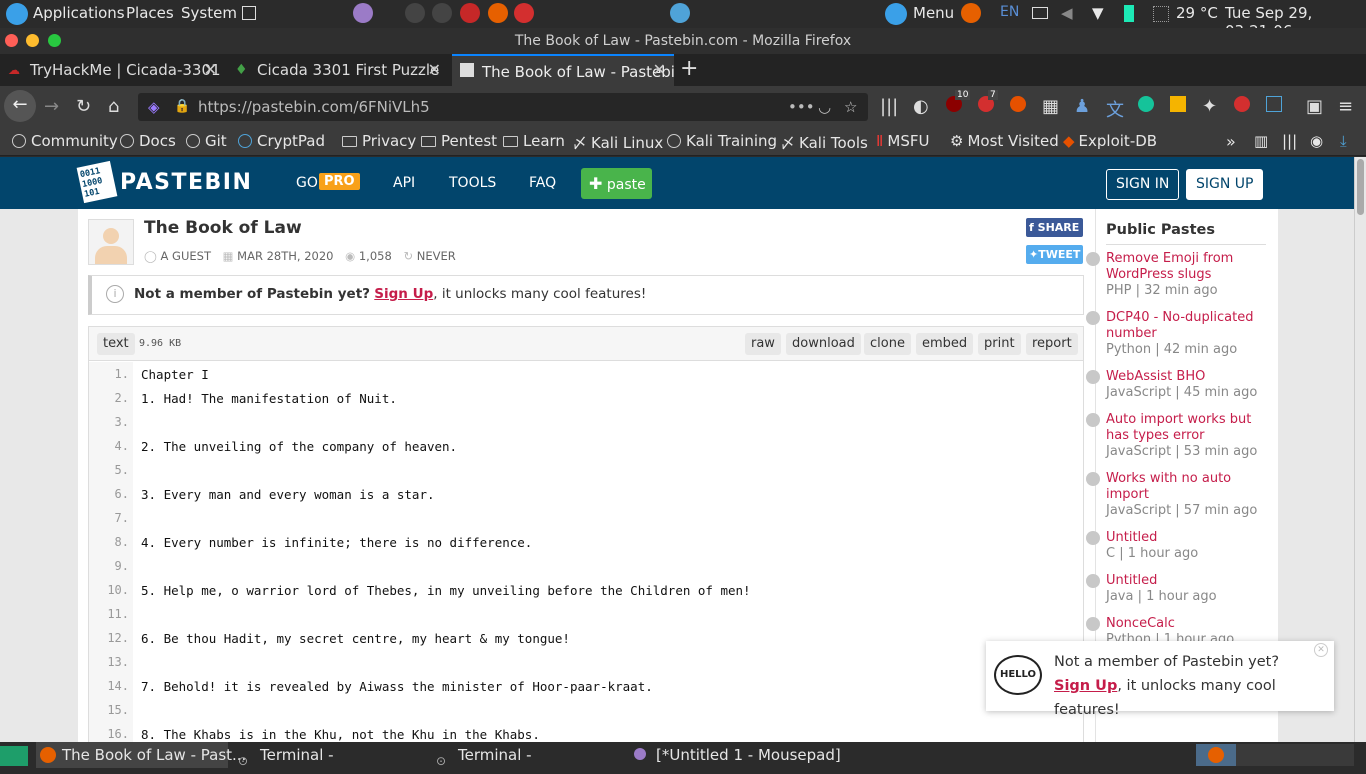  What do you see at coordinates (563, 70) in the screenshot?
I see `tab-book-of-law: The Book of Law - Pastebin ✕` at bounding box center [563, 70].